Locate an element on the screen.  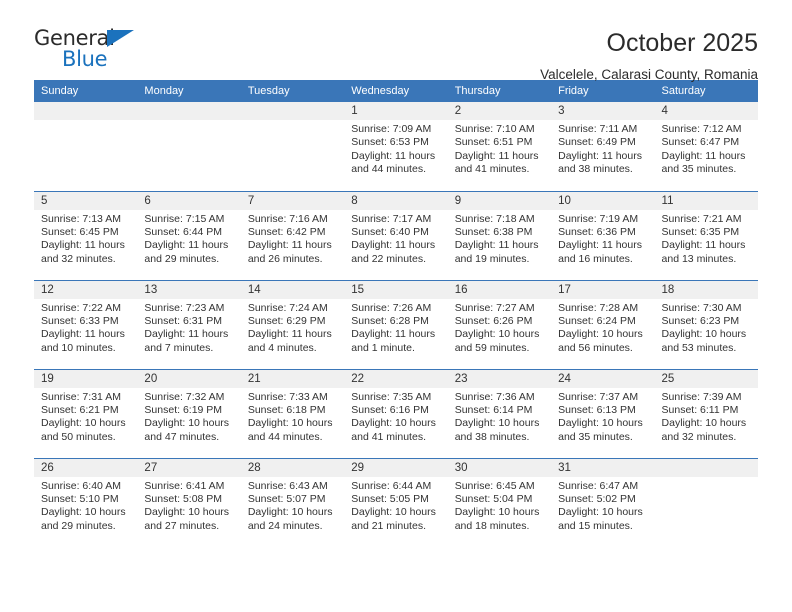
sunset-text: Sunset: 5:08 PM is located at coordinates (183, 498).